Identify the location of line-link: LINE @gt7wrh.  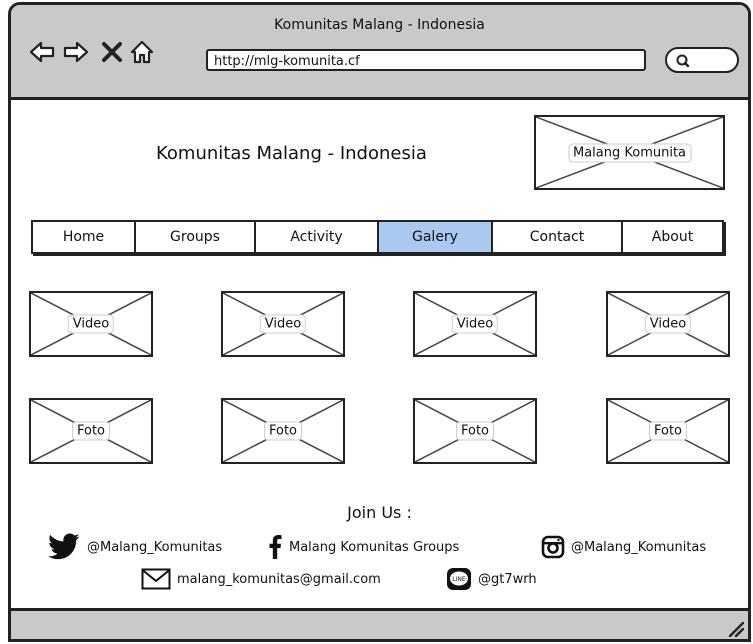
(491, 579).